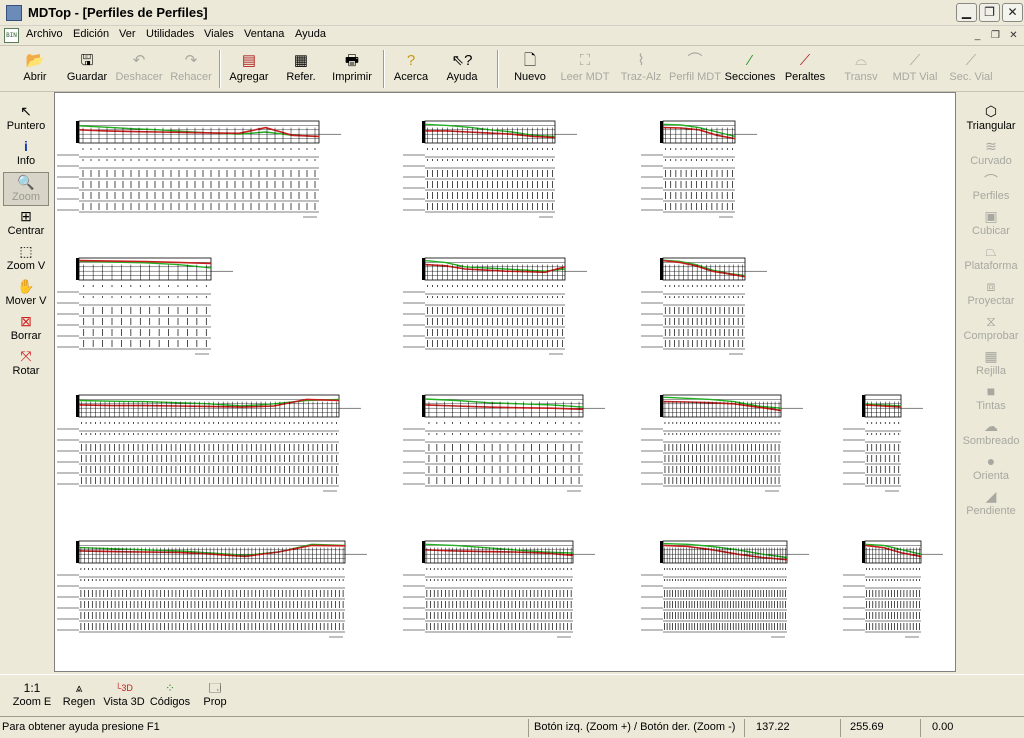  I want to click on undo-button-label: Deshacer, so click(139, 77).